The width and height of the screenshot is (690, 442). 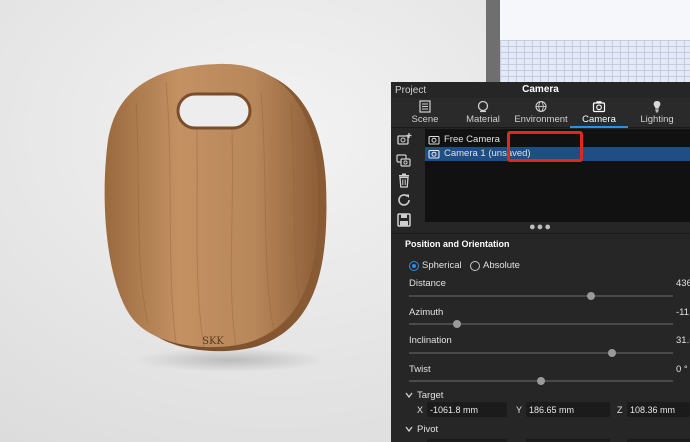 What do you see at coordinates (430, 395) in the screenshot?
I see `target-label: Target` at bounding box center [430, 395].